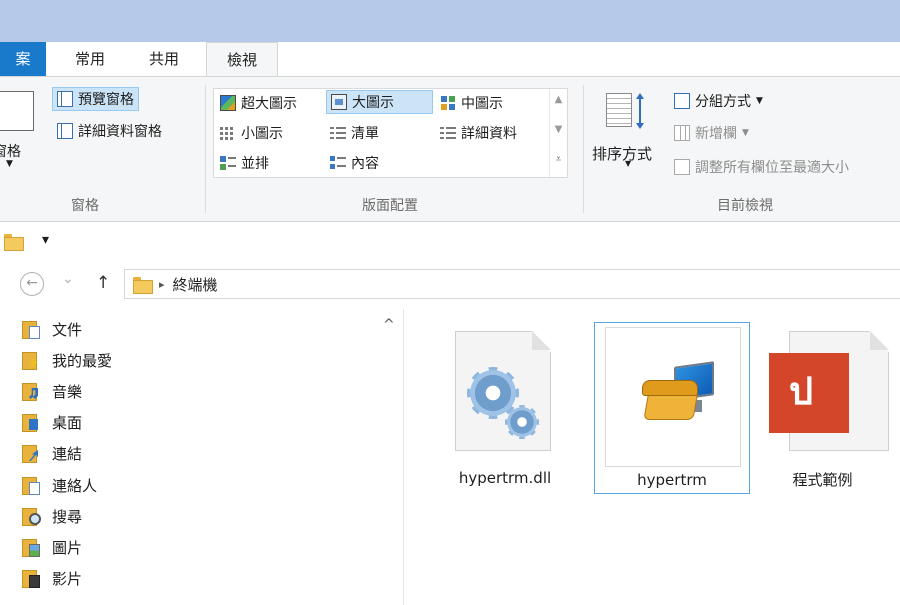  I want to click on details-pane-button: 詳細資料窗格, so click(109, 131).